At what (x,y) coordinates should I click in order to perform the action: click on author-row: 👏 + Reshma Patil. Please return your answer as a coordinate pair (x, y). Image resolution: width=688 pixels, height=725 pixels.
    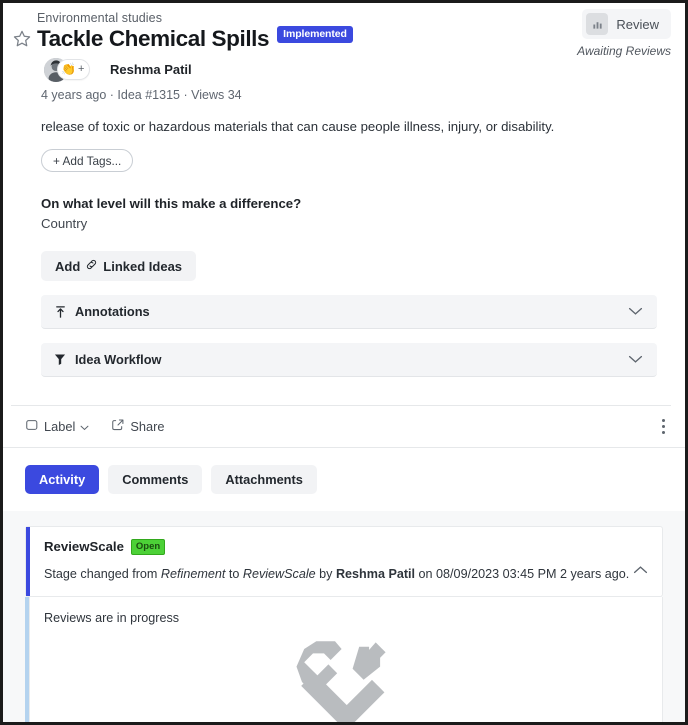
    Looking at the image, I should click on (357, 69).